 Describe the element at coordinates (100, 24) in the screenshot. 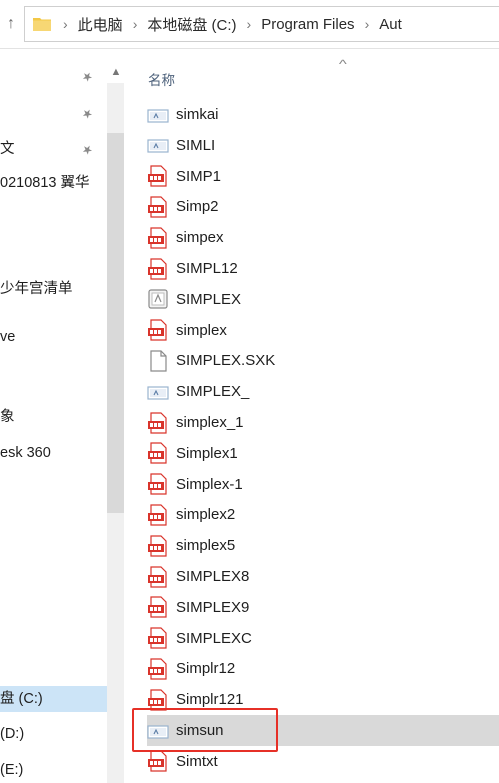

I see `breadcrumb-item-this-pc: 此电脑` at that location.